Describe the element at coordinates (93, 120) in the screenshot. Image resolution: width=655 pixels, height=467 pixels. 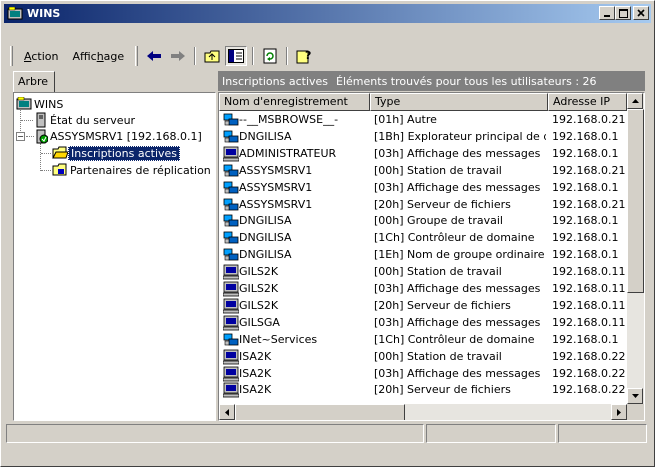
I see `tree-label-server-status: État du serveur` at that location.